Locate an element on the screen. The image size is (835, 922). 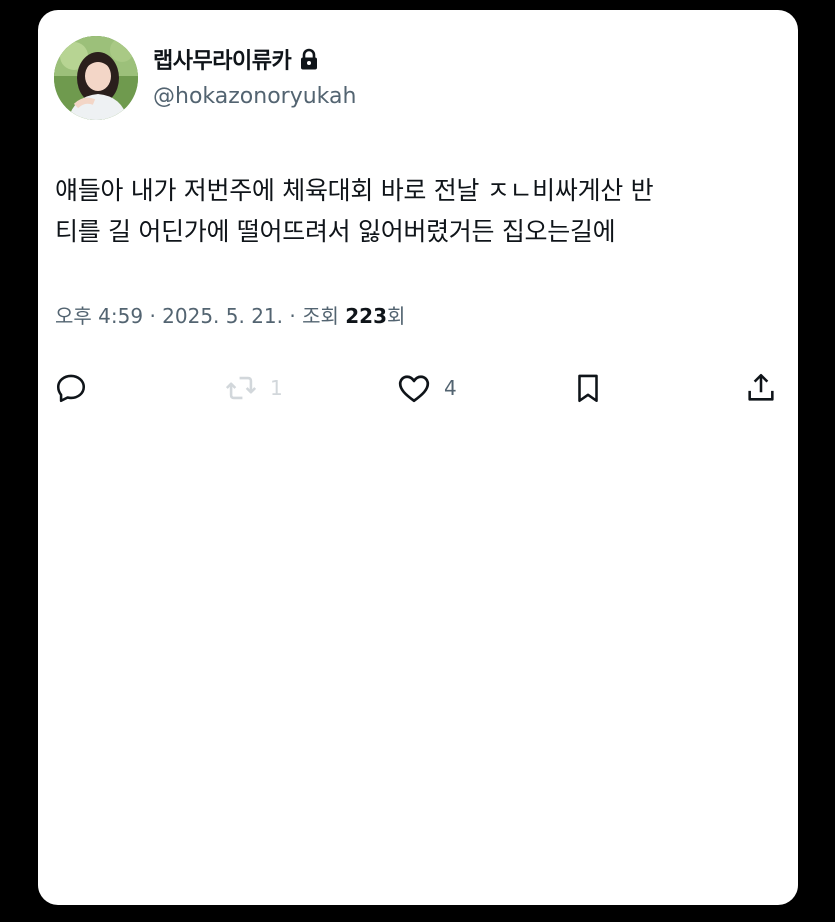
action-bar: 1 4 is located at coordinates (418, 388).